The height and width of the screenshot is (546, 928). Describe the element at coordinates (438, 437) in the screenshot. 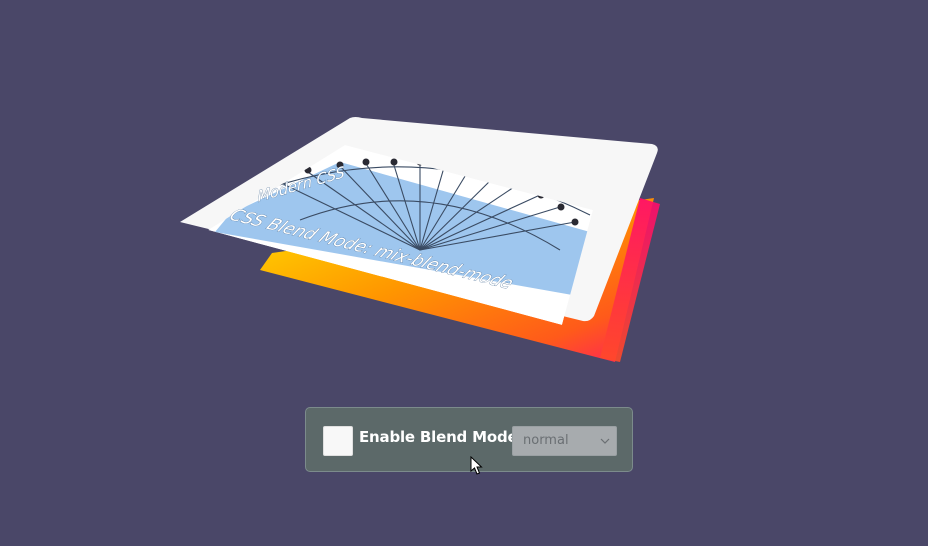

I see `enable-blend-label: Enable Blend Mode` at that location.